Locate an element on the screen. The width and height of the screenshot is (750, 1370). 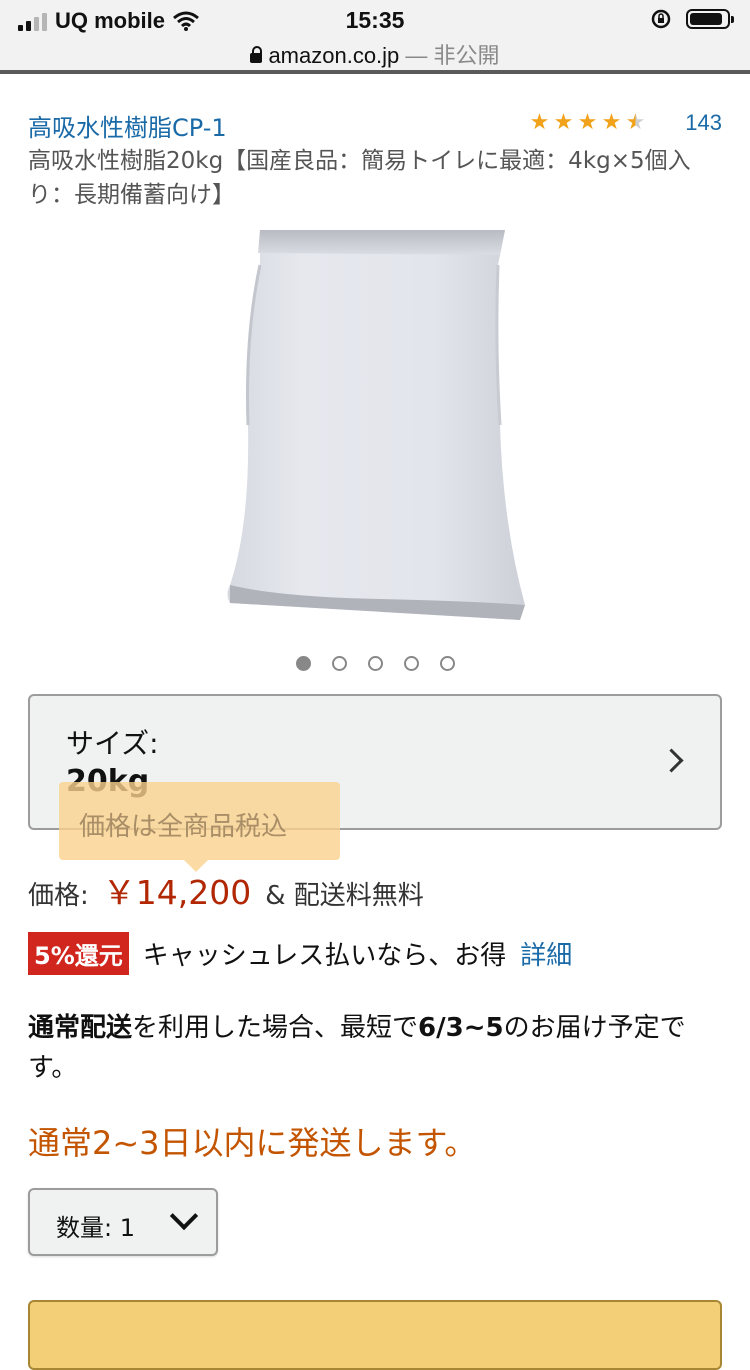
size-label: サイズ: is located at coordinates (112, 743).